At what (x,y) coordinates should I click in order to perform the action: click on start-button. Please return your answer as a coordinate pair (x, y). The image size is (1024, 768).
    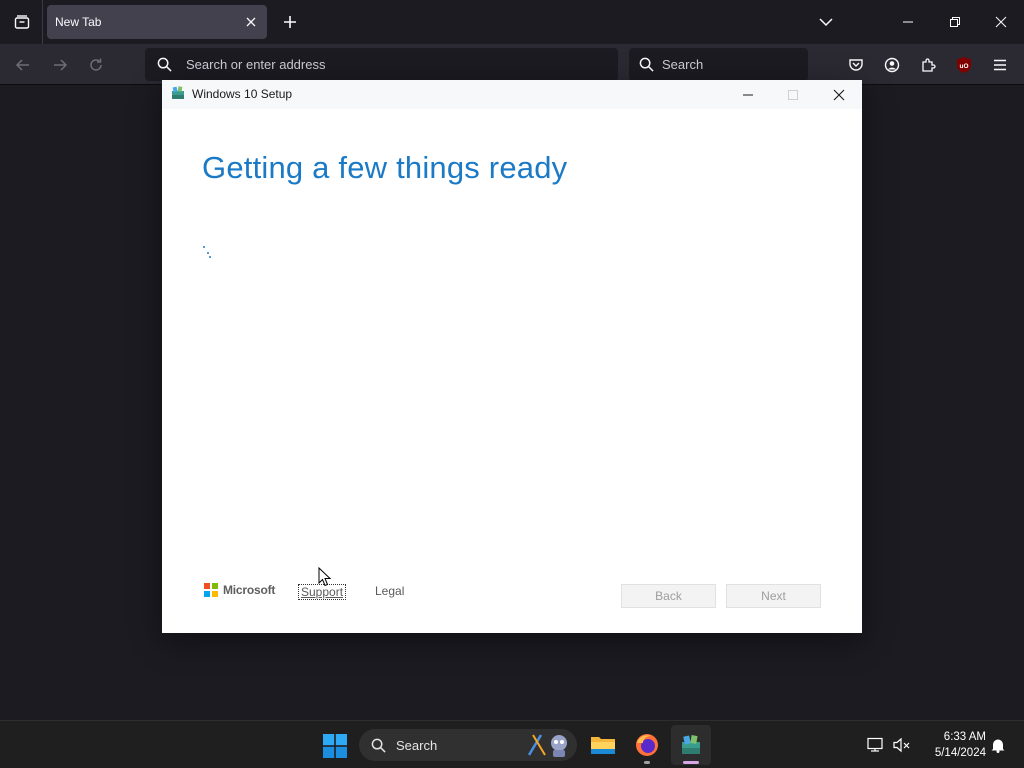
    Looking at the image, I should click on (335, 746).